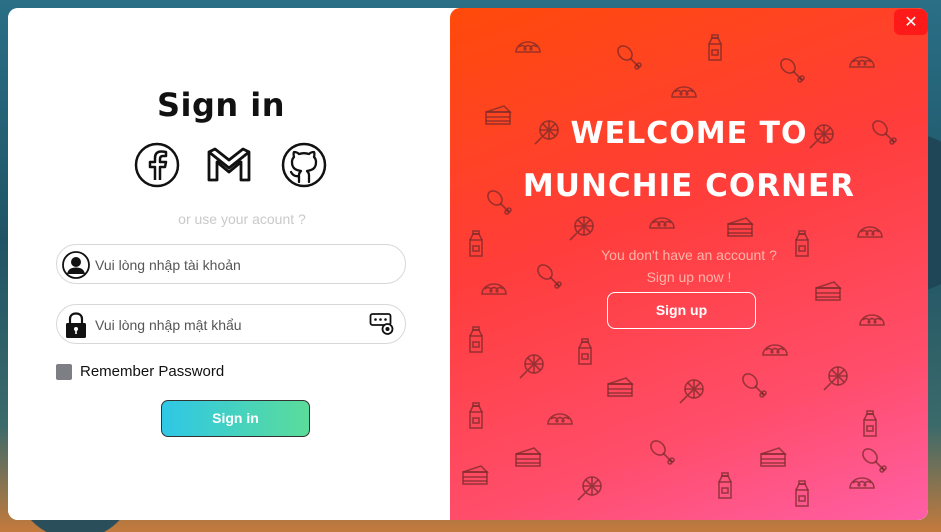 The image size is (941, 532). I want to click on welcome-title-line1: Welcome to, so click(689, 133).